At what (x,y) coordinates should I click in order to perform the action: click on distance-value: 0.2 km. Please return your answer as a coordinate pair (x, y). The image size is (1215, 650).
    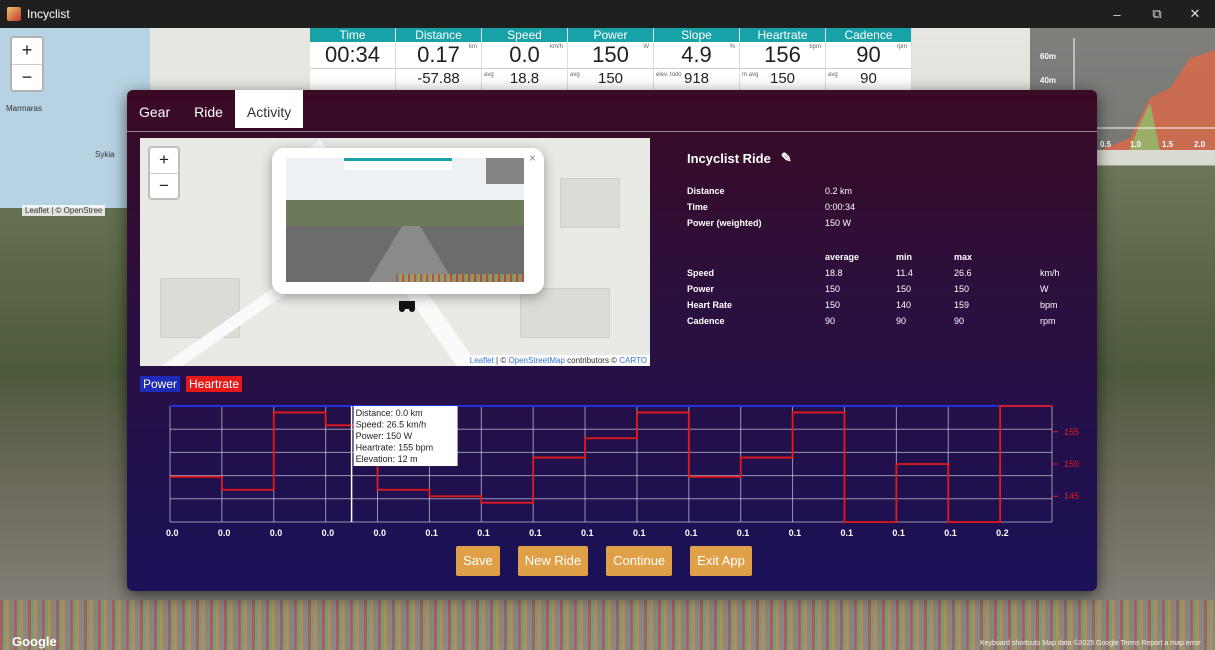
    Looking at the image, I should click on (839, 191).